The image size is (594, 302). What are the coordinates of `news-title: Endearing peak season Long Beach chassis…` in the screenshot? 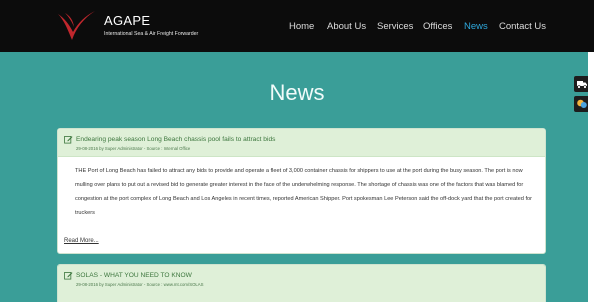 It's located at (175, 139).